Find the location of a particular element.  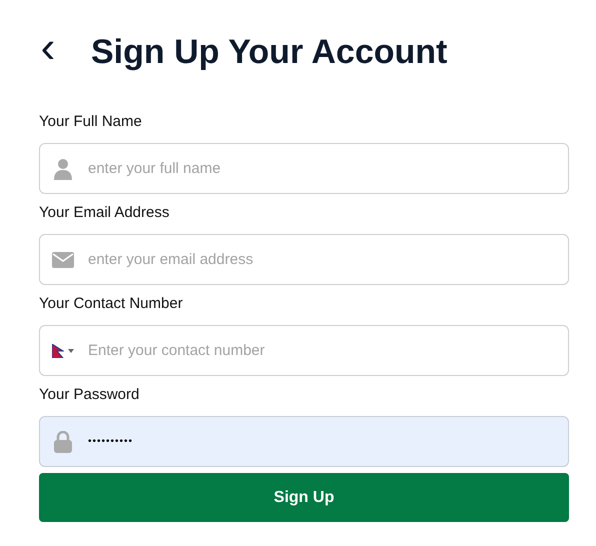

sign-up-button: Sign Up is located at coordinates (304, 497).